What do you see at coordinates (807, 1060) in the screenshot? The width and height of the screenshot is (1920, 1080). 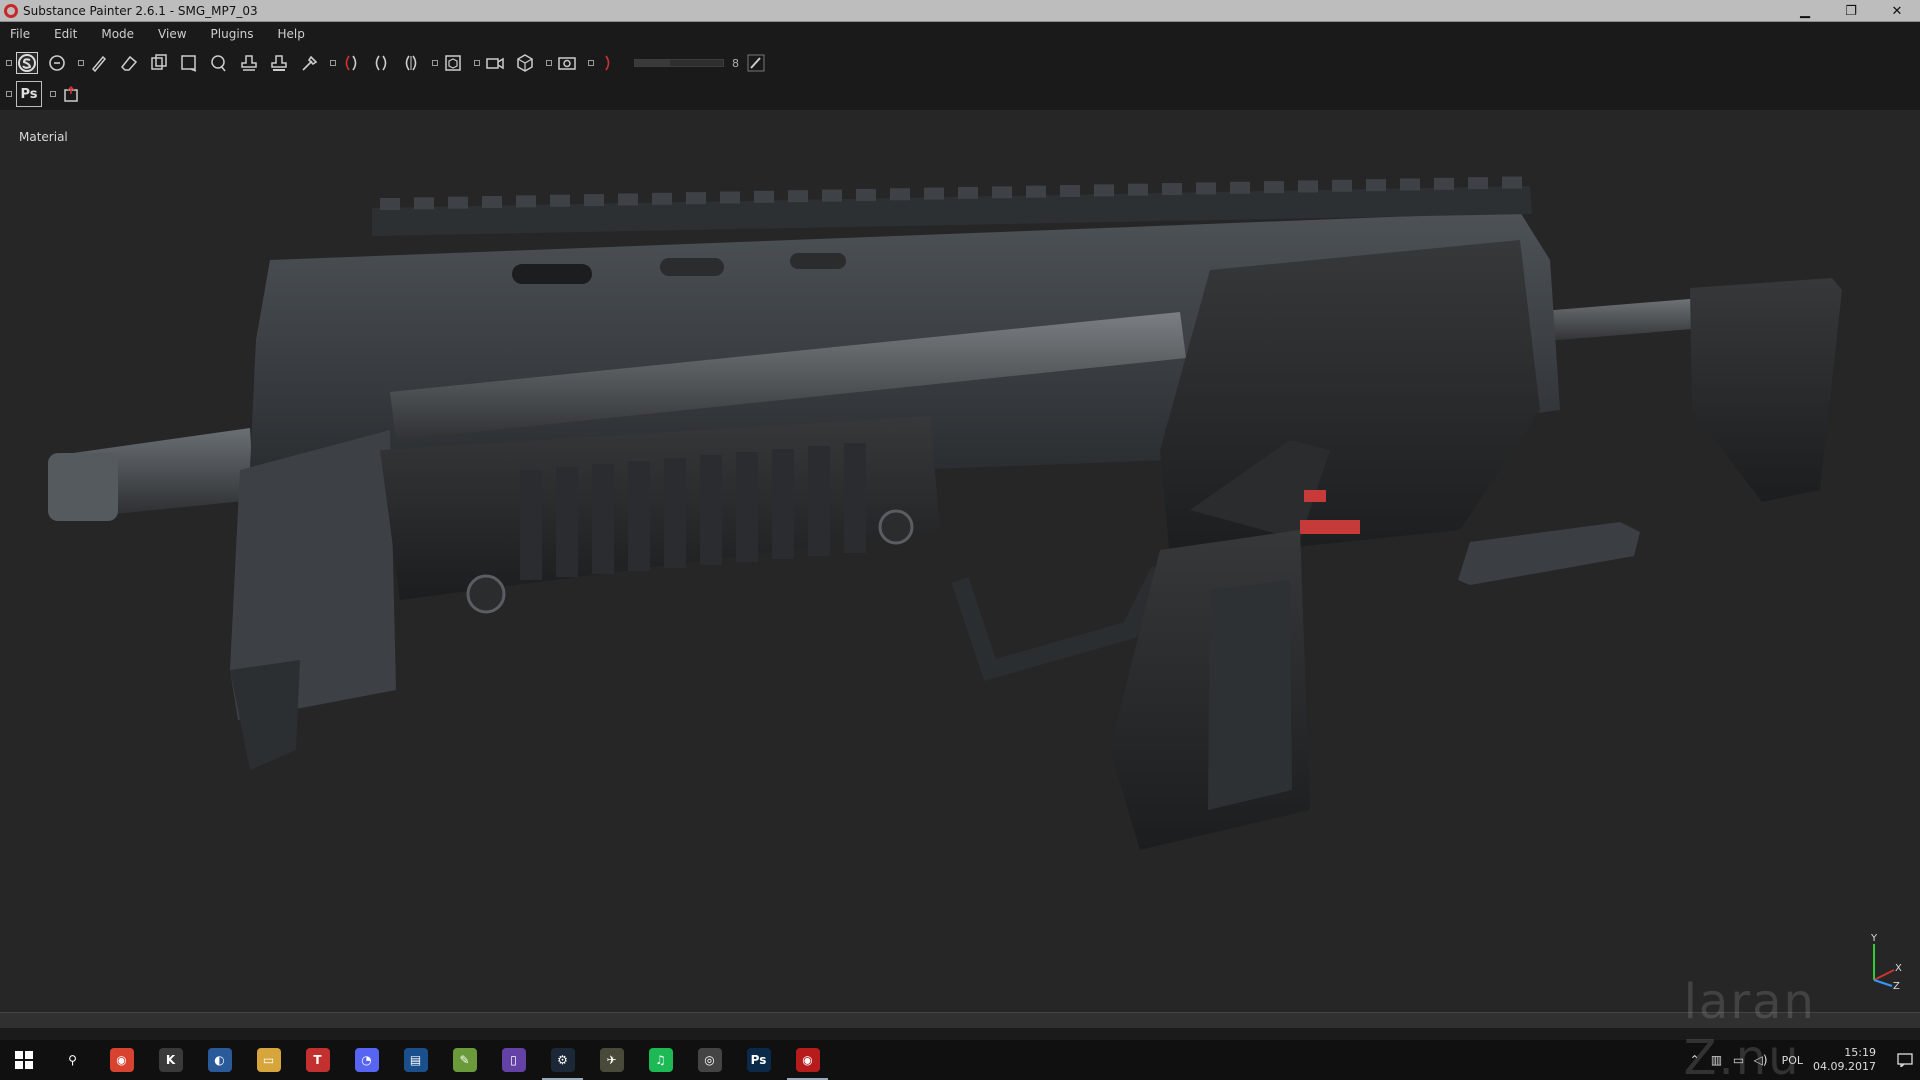 I see `taskbar-substance-painter-icon: ◉` at bounding box center [807, 1060].